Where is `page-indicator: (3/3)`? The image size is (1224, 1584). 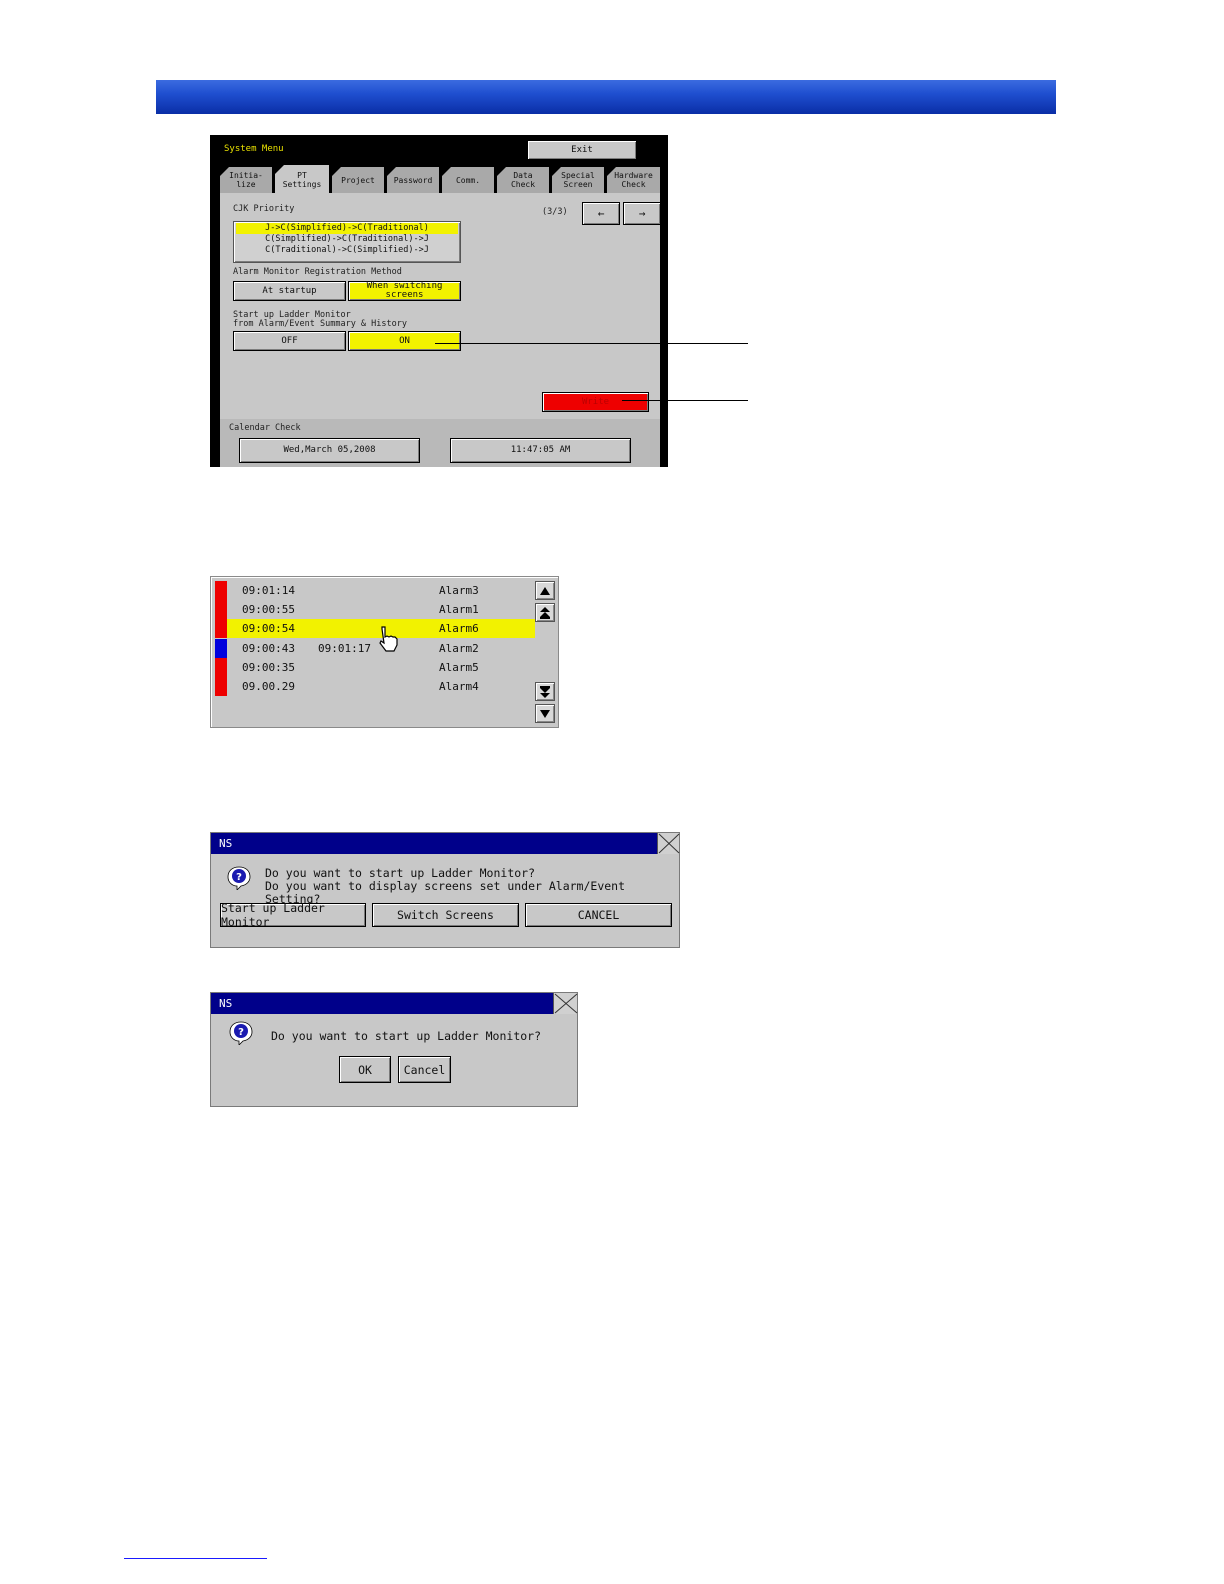 page-indicator: (3/3) is located at coordinates (555, 212).